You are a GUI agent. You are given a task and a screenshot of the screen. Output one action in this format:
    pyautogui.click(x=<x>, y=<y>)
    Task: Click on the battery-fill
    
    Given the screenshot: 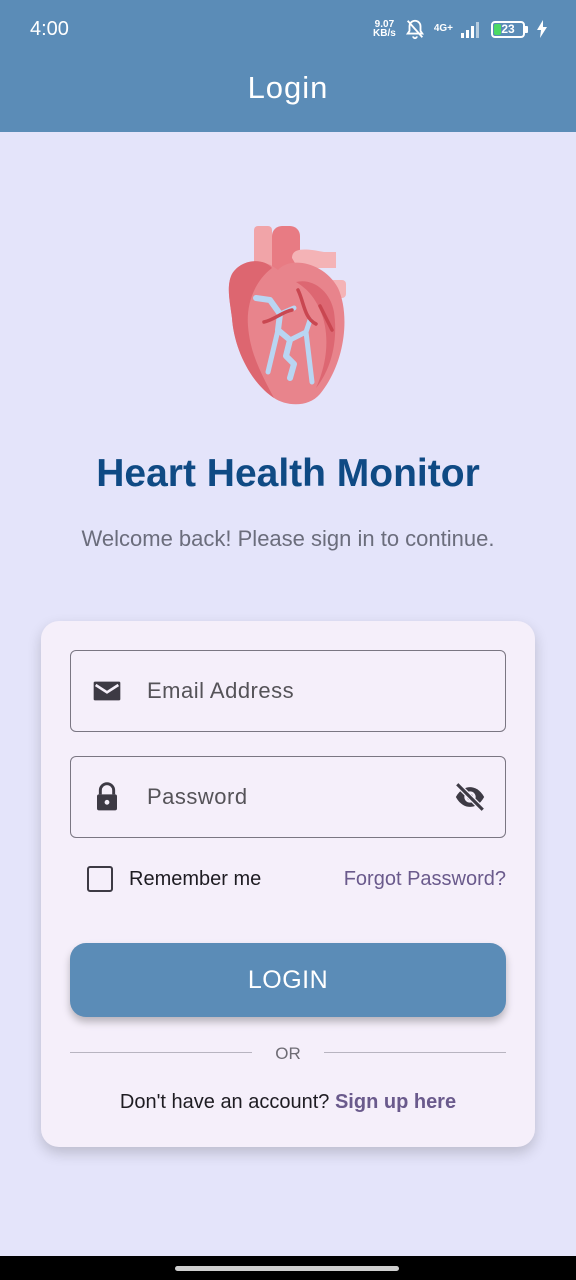 What is the action you would take?
    pyautogui.click(x=497, y=29)
    